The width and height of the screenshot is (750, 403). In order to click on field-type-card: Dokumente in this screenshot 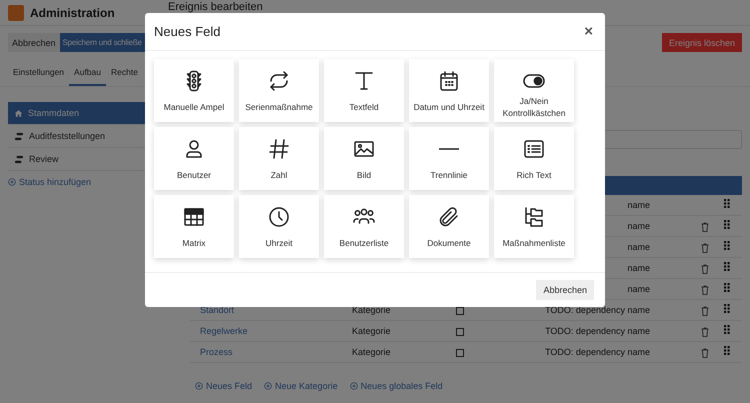, I will do `click(449, 226)`.